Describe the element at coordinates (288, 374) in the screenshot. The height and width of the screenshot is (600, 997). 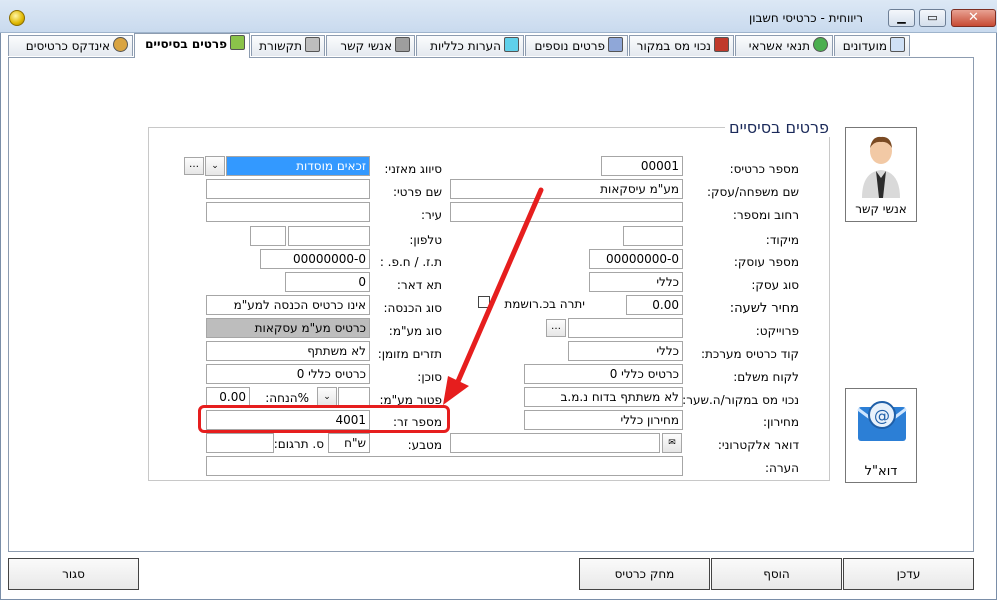
I see `agent-field: כרטיס כללי 0` at that location.